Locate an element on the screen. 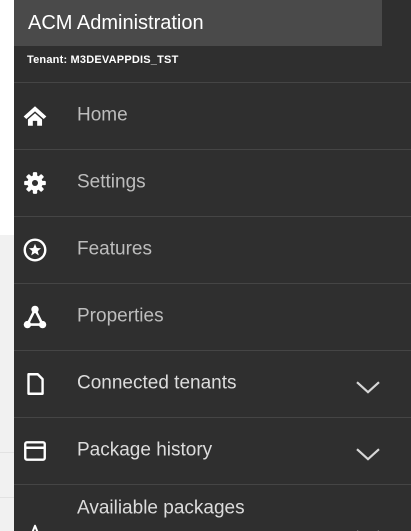  star-outline-icon is located at coordinates (35, 527).